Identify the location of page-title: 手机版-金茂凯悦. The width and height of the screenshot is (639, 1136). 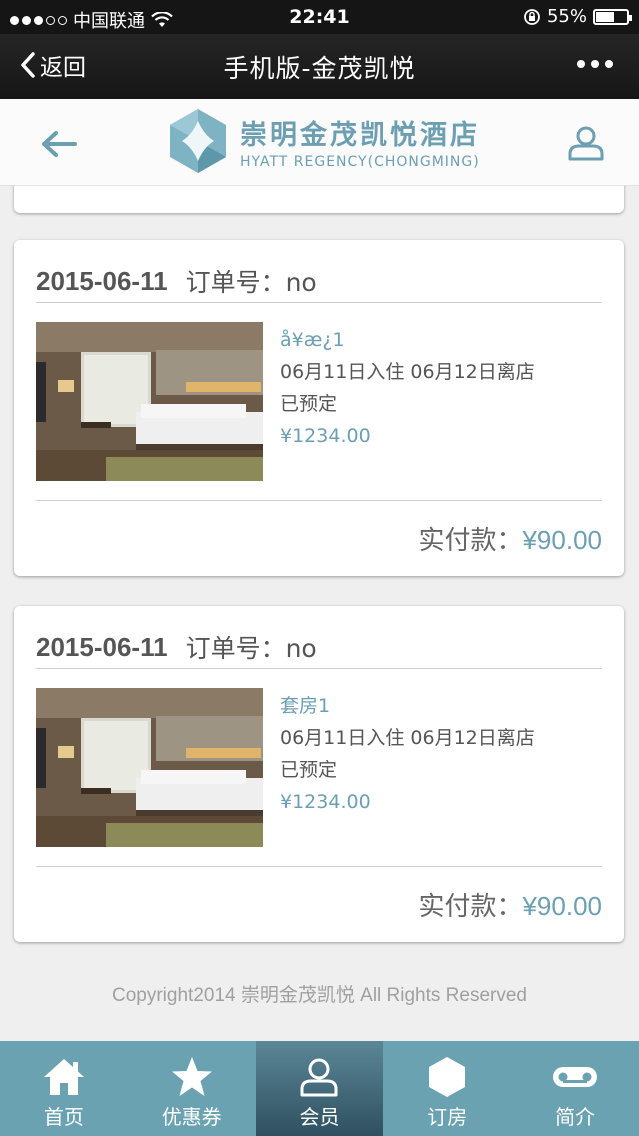
(319, 68).